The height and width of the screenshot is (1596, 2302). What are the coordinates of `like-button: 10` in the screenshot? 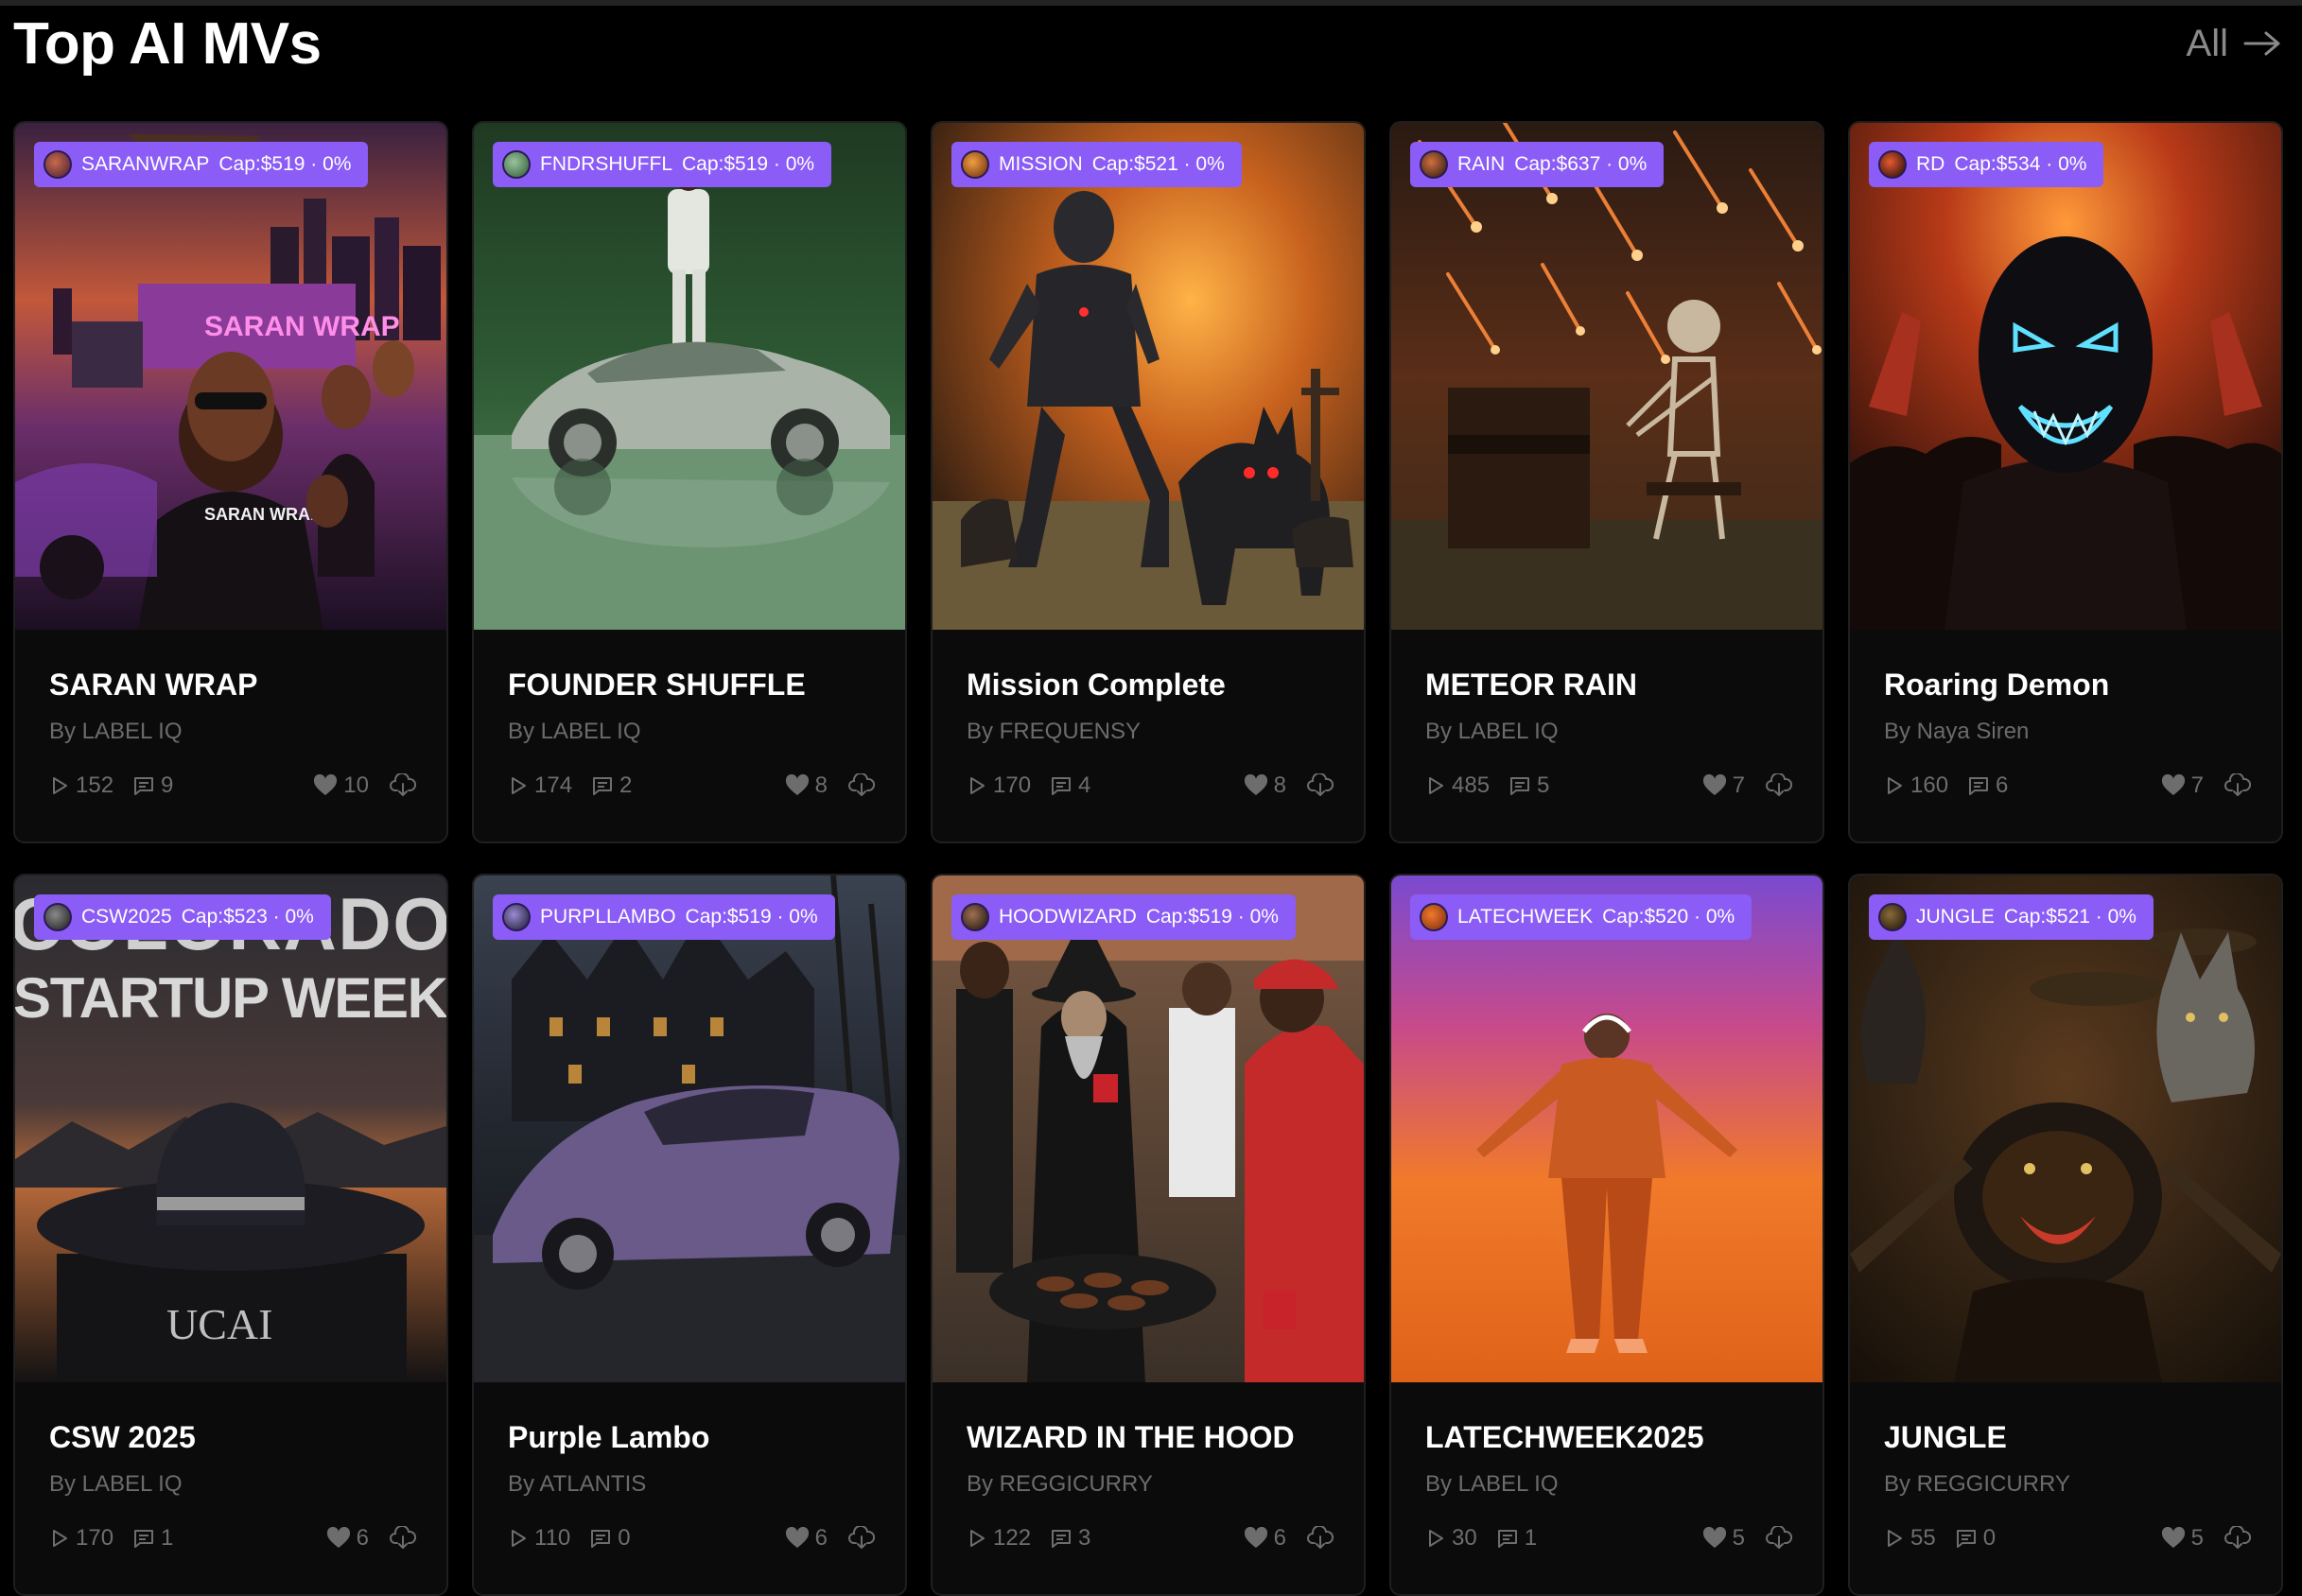 It's located at (341, 786).